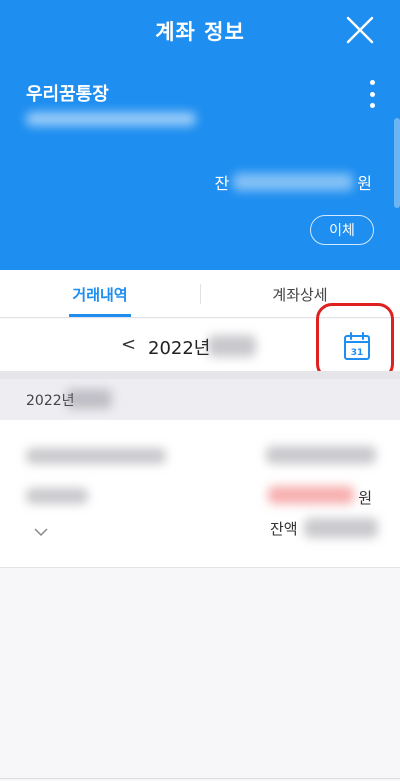 The height and width of the screenshot is (781, 400). Describe the element at coordinates (232, 346) in the screenshot. I see `month-redacted` at that location.